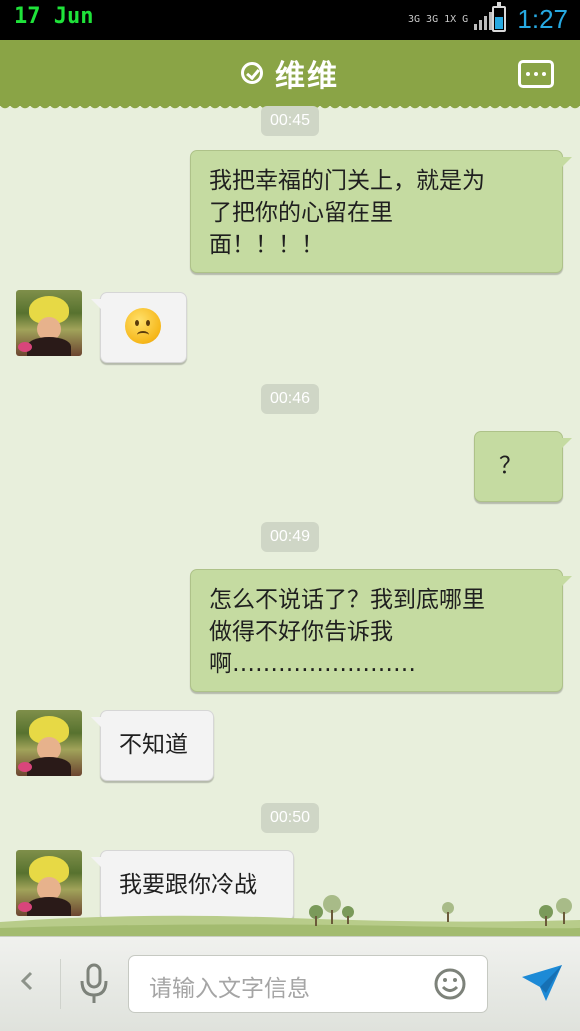 This screenshot has height=1031, width=580. I want to click on frown-emoji-icon, so click(143, 326).